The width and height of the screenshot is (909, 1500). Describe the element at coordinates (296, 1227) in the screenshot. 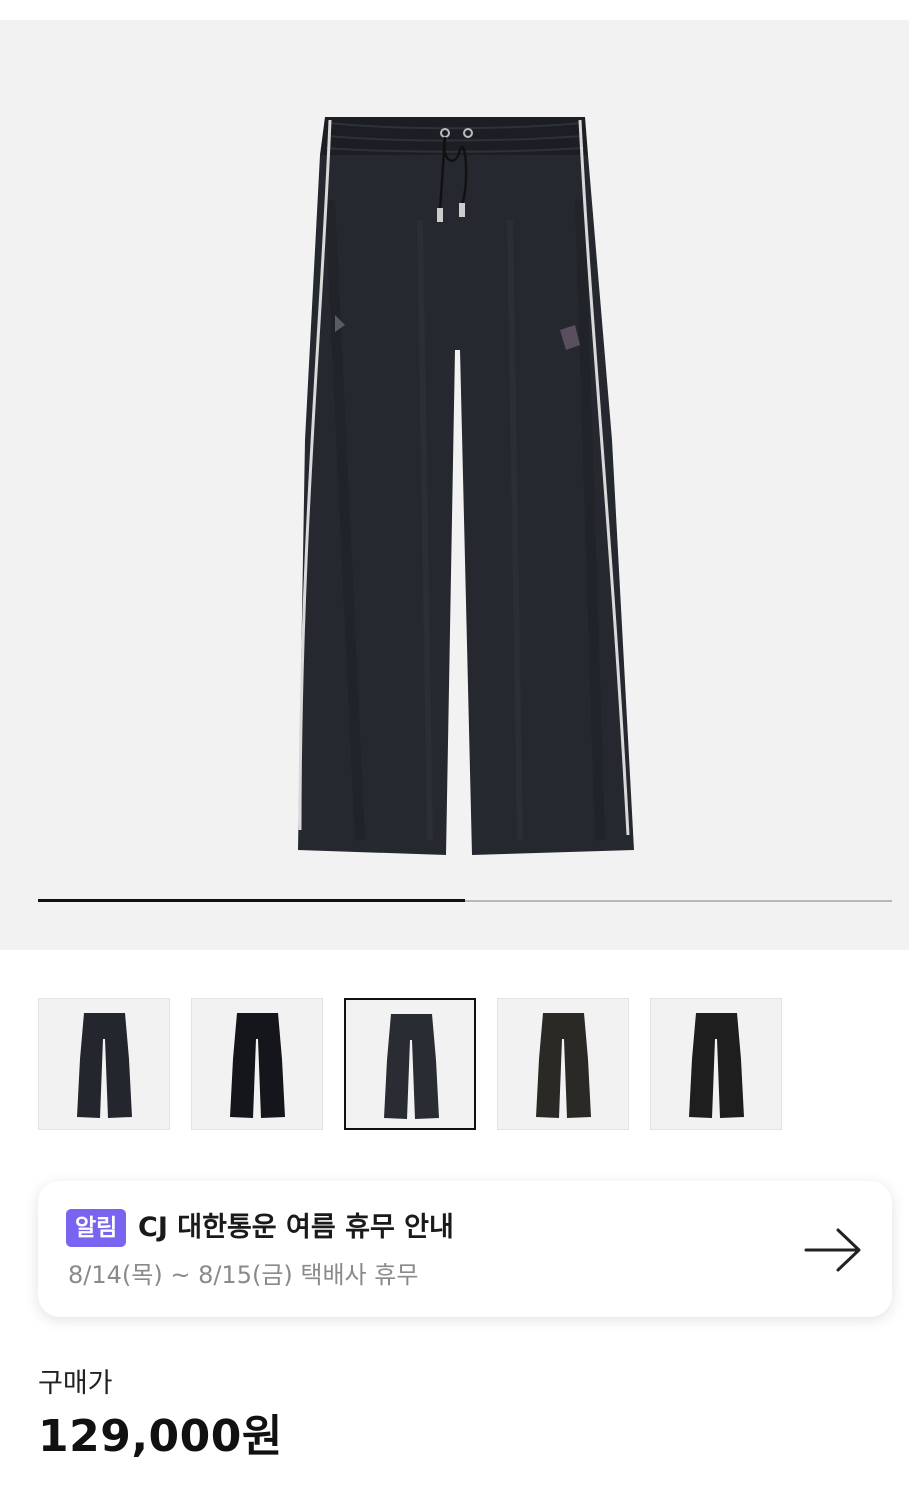

I see `notice-title: CJ 대한통운 여름 휴무 안내` at that location.